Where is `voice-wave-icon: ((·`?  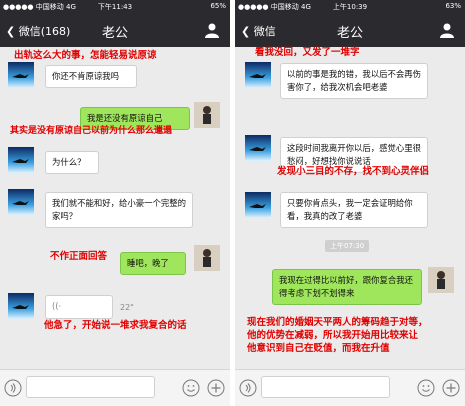
voice-wave-icon: ((· is located at coordinates (57, 306).